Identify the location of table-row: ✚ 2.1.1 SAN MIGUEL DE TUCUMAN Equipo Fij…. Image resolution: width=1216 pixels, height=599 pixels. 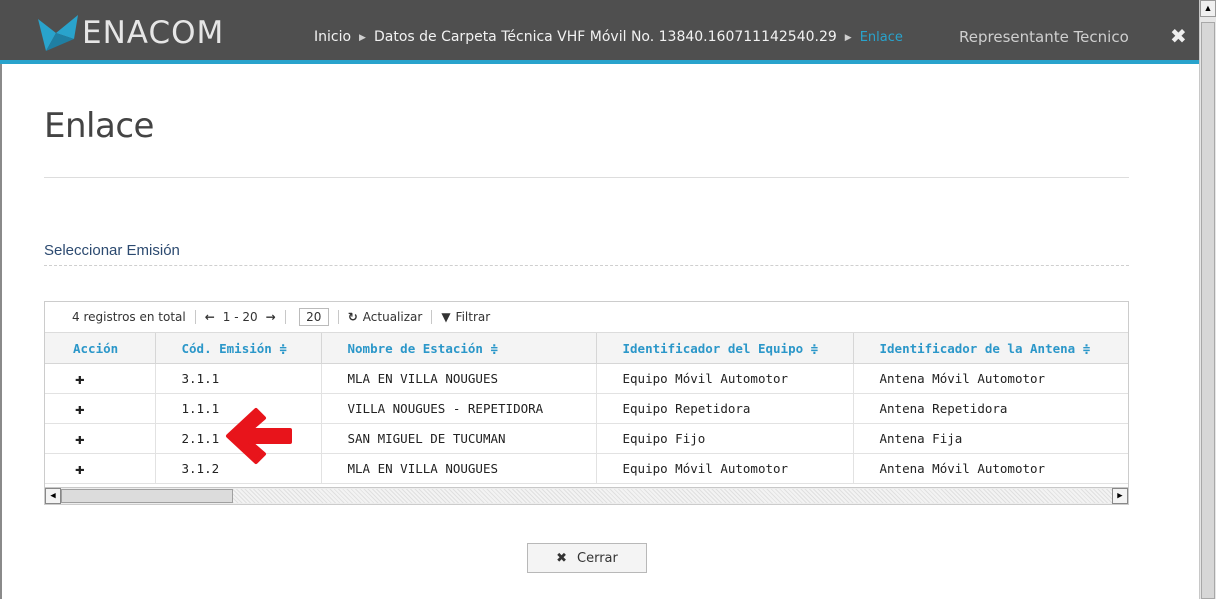
(586, 438).